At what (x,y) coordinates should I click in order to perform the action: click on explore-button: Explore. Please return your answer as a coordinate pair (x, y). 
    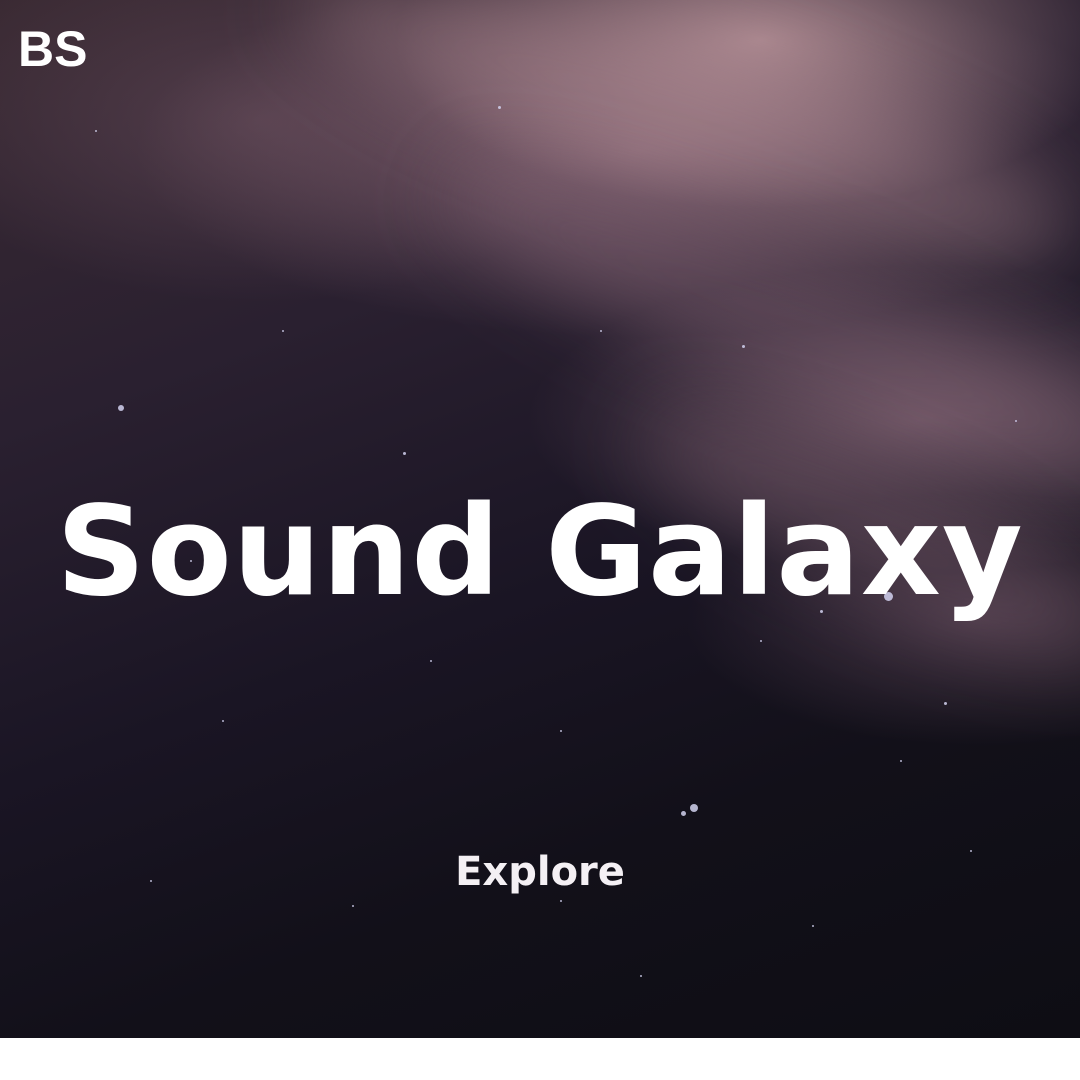
    Looking at the image, I should click on (540, 872).